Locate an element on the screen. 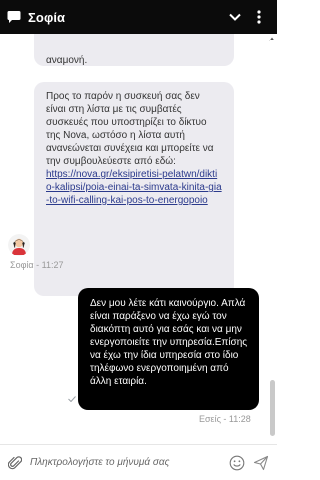 The height and width of the screenshot is (480, 320). delivered-check-icon is located at coordinates (72, 399).